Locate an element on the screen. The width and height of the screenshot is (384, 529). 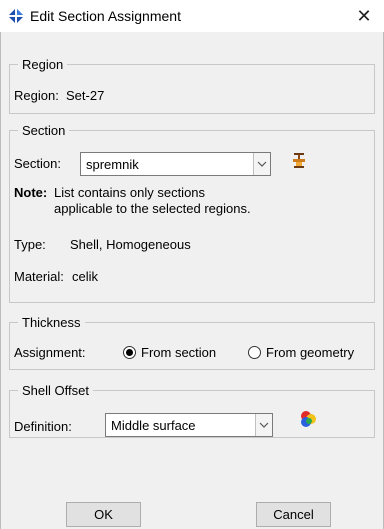
type-label: Type: is located at coordinates (30, 244).